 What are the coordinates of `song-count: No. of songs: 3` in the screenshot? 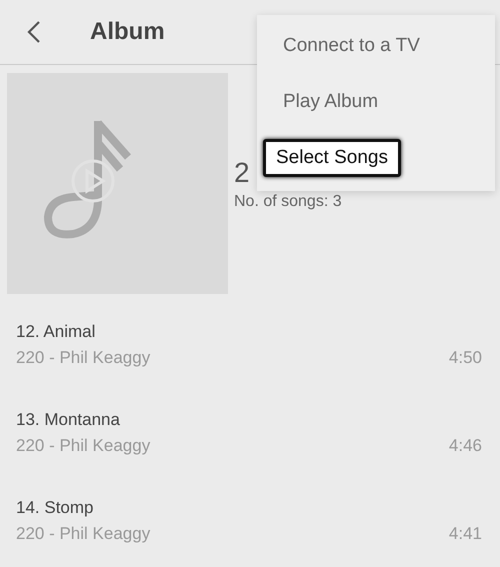 It's located at (288, 202).